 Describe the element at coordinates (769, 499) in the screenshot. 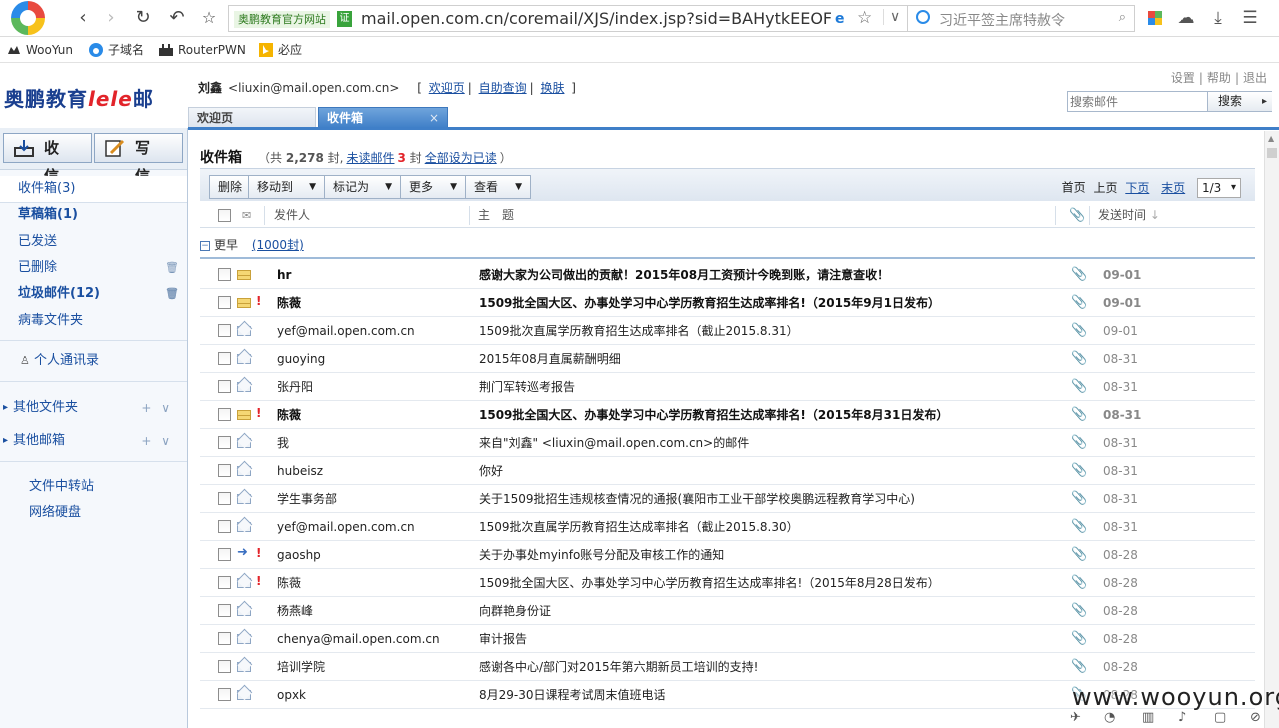

I see `mail-subject: 关于1509批招生违规核查情况的通报(襄阳市工业干部学校奥鹏远程教育学习中心)` at that location.